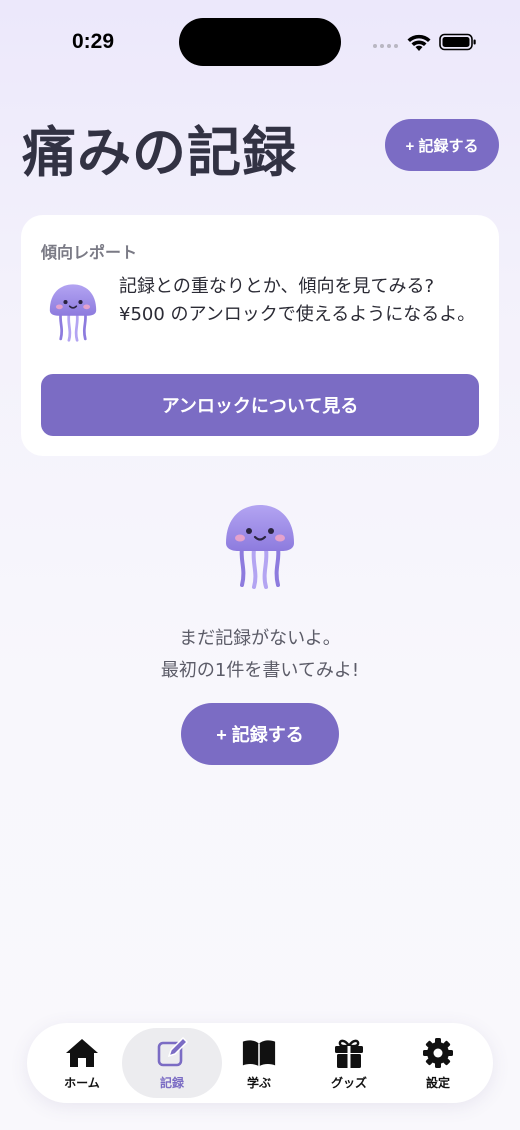  I want to click on tab-record: 記録, so click(172, 1063).